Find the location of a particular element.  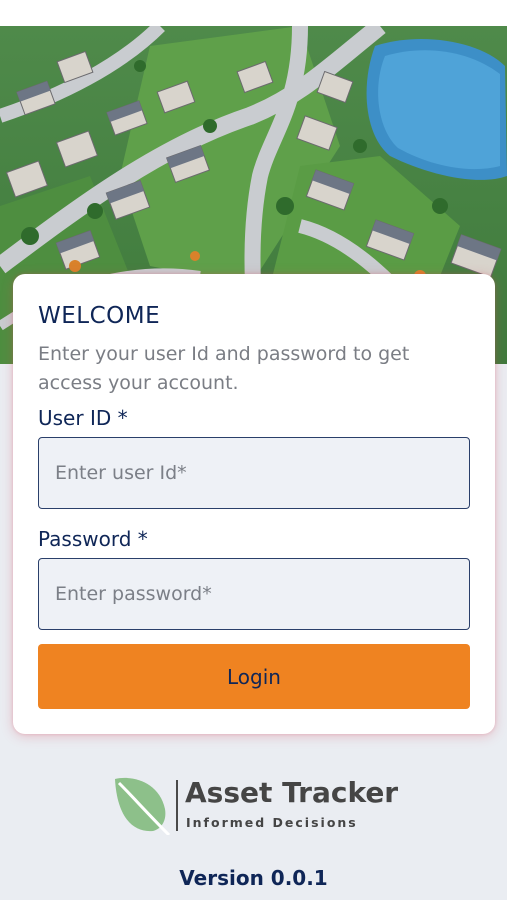

user-id-input is located at coordinates (254, 473).